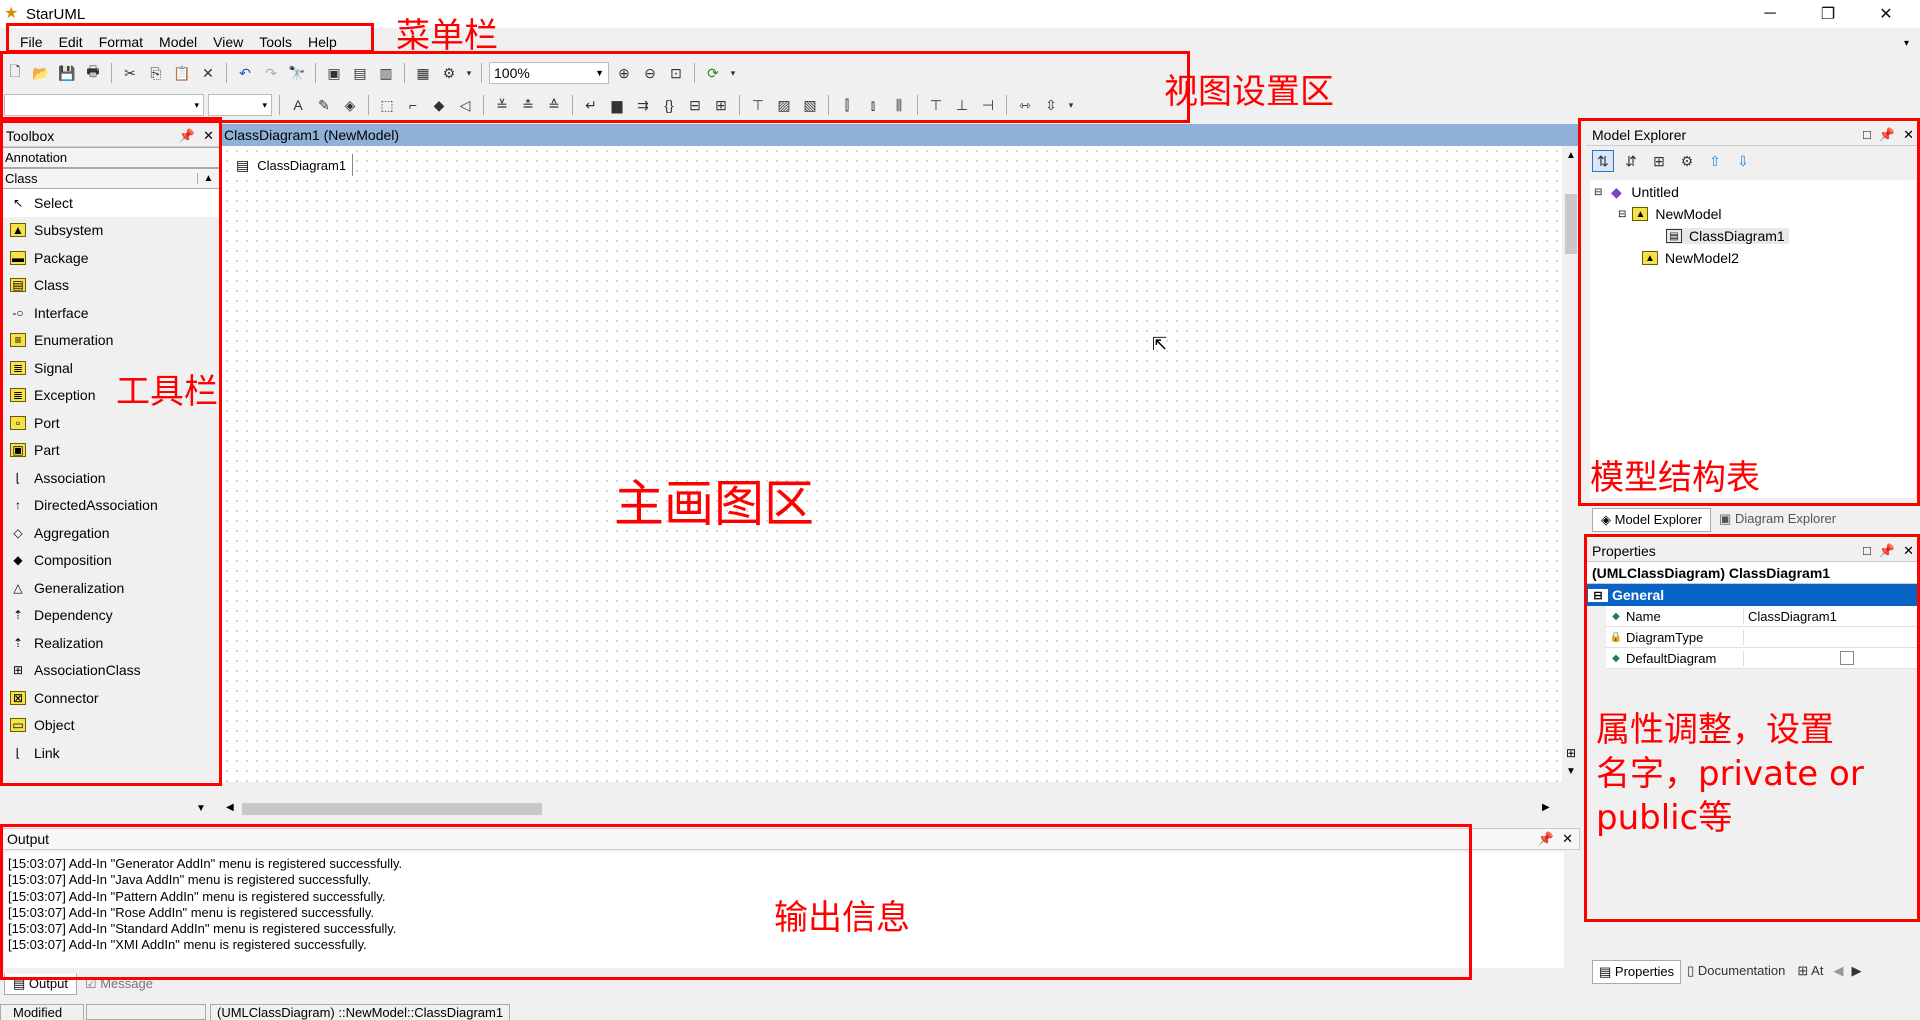  What do you see at coordinates (271, 73) in the screenshot?
I see `redo-icon: ↷` at bounding box center [271, 73].